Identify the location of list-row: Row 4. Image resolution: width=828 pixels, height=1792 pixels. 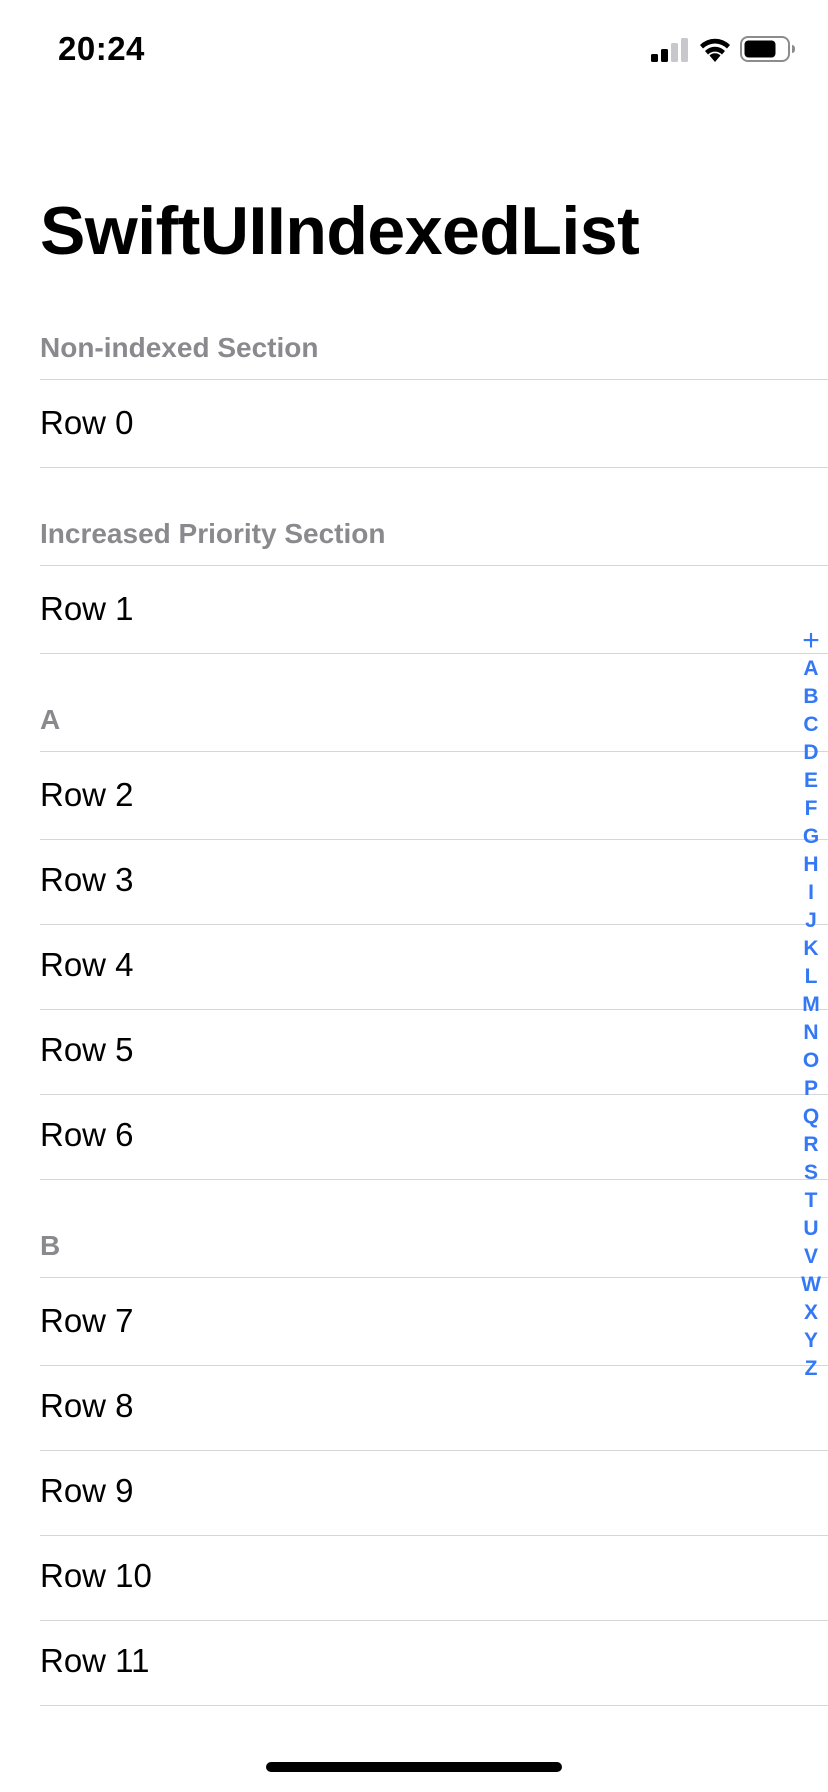
(434, 966).